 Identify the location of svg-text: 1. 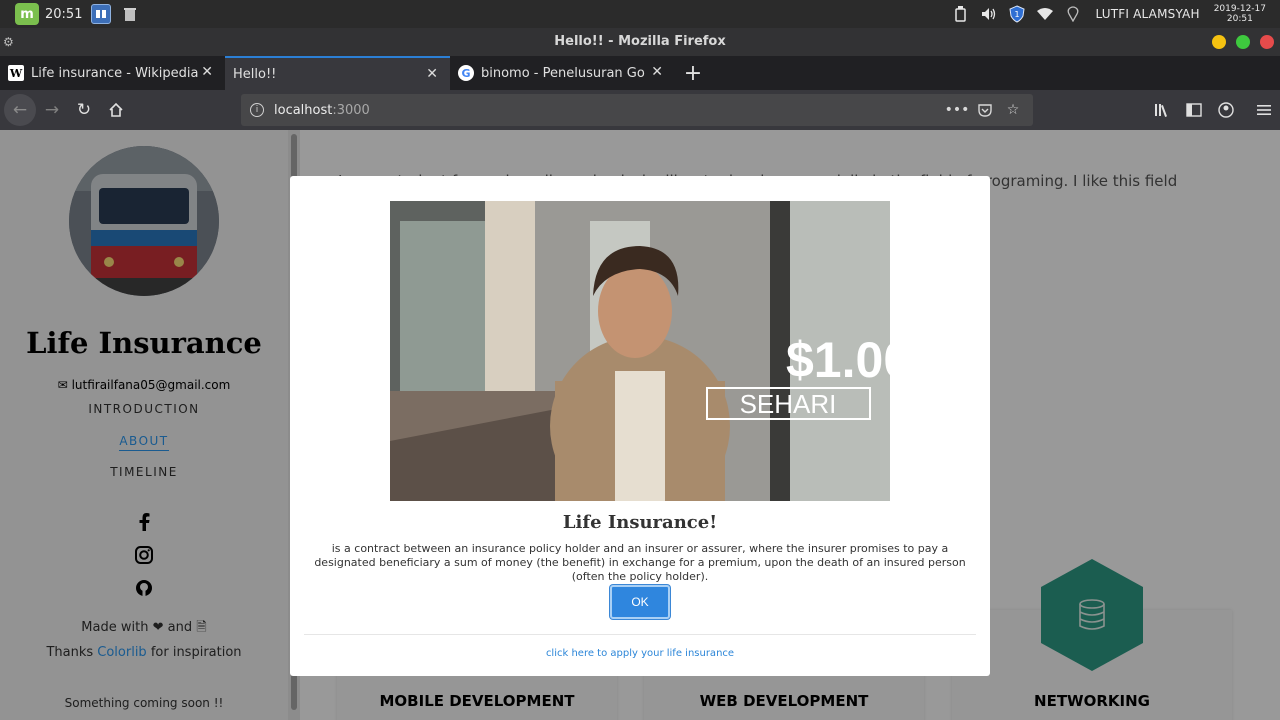
(1017, 14).